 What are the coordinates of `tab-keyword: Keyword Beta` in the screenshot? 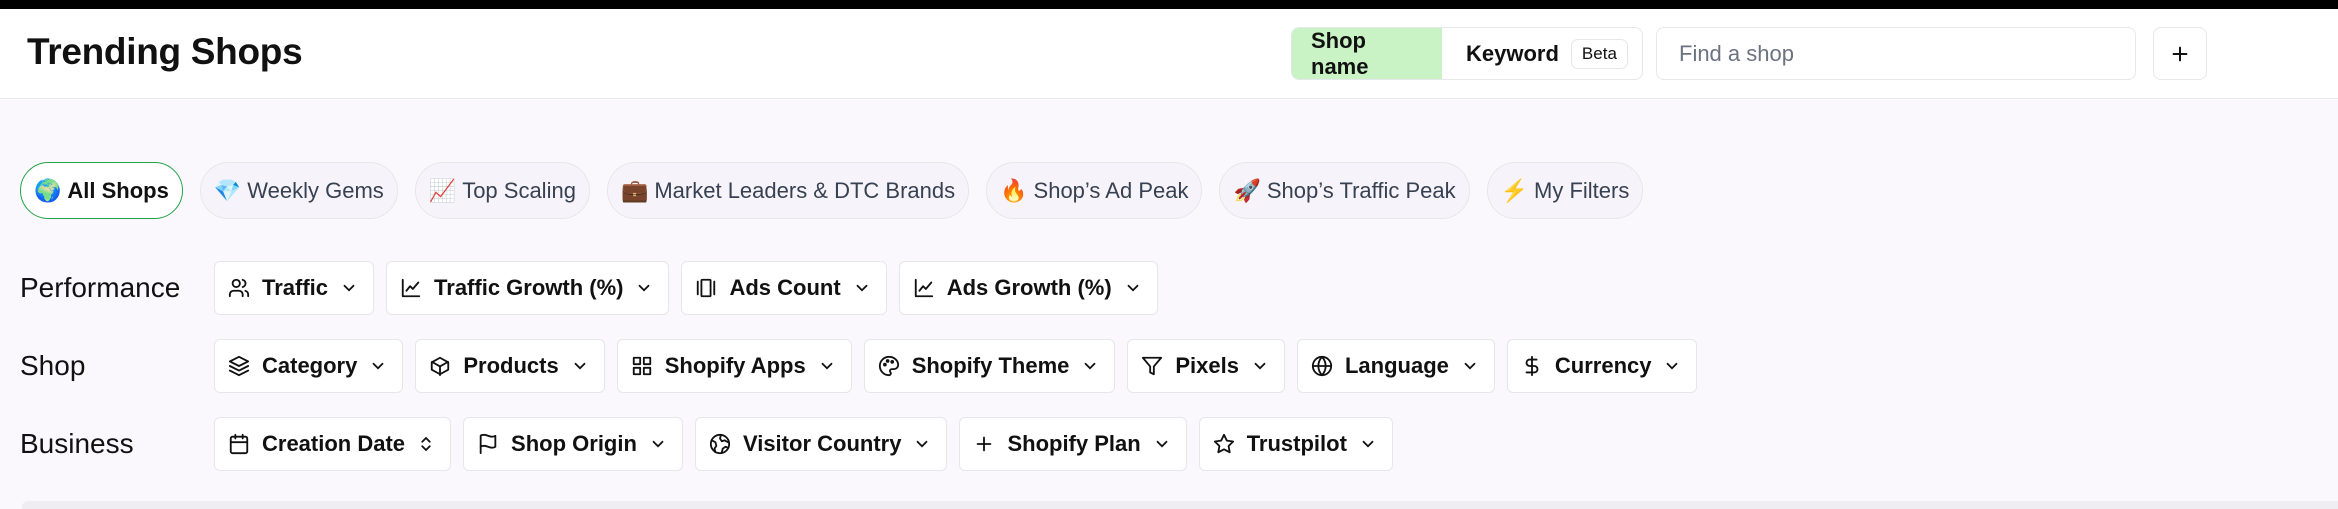 It's located at (1535, 53).